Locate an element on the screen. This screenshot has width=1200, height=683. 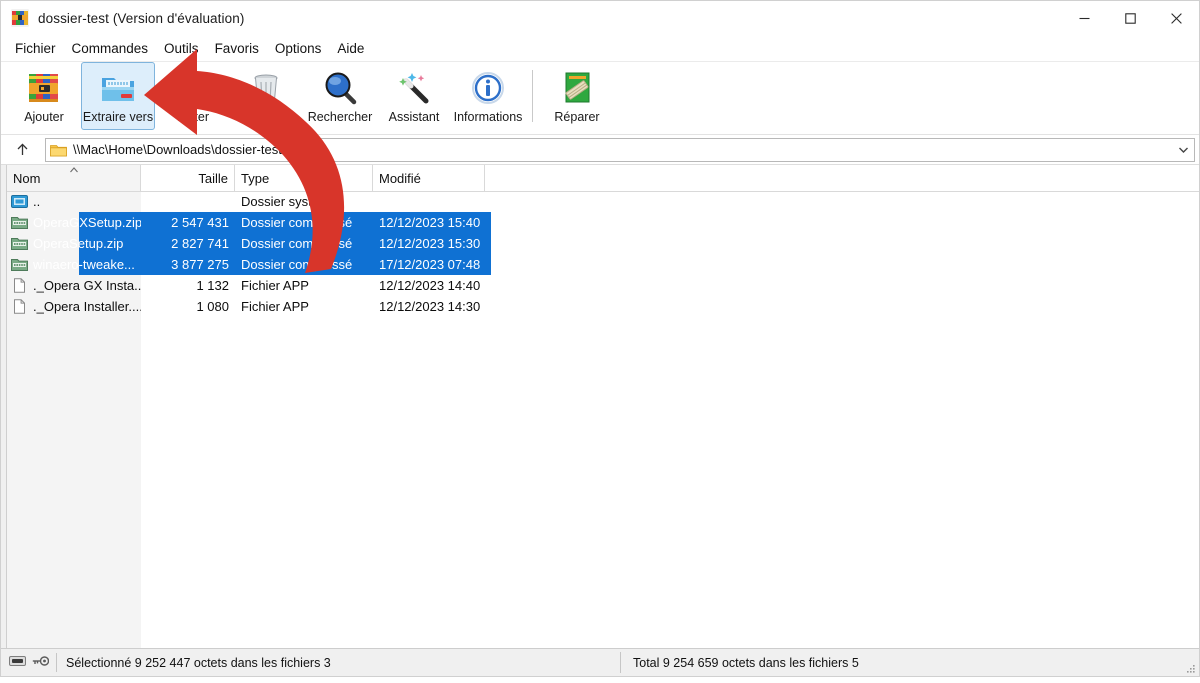
menu-outils: Outils is located at coordinates (181, 48).